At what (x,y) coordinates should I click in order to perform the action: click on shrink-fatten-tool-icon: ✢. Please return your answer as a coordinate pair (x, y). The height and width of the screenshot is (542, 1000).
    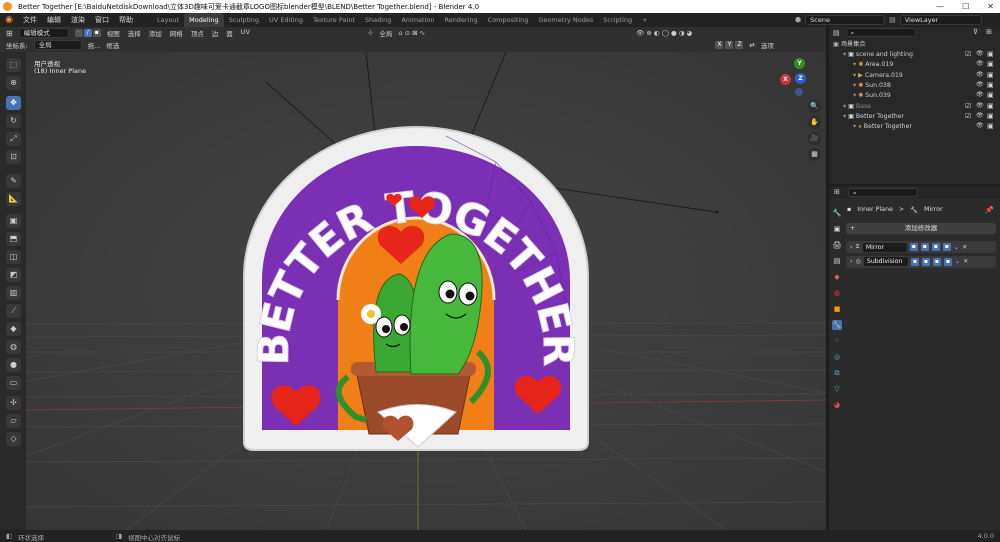
    Looking at the image, I should click on (13, 403).